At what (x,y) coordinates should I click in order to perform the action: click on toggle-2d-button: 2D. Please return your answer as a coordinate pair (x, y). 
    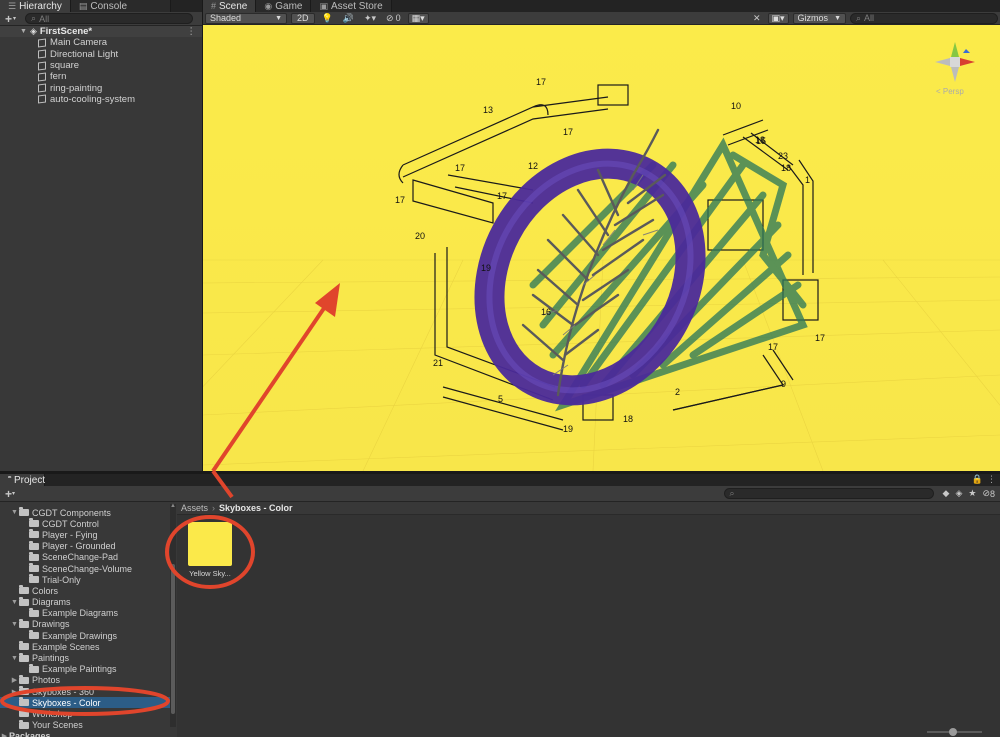
    Looking at the image, I should click on (303, 18).